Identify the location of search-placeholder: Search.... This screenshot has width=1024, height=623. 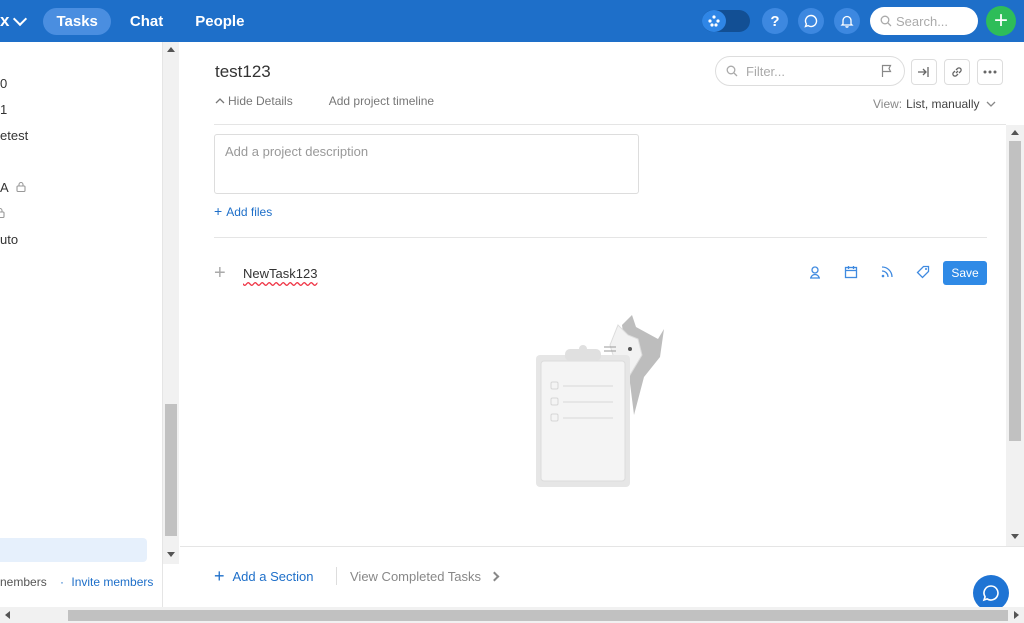
(922, 21).